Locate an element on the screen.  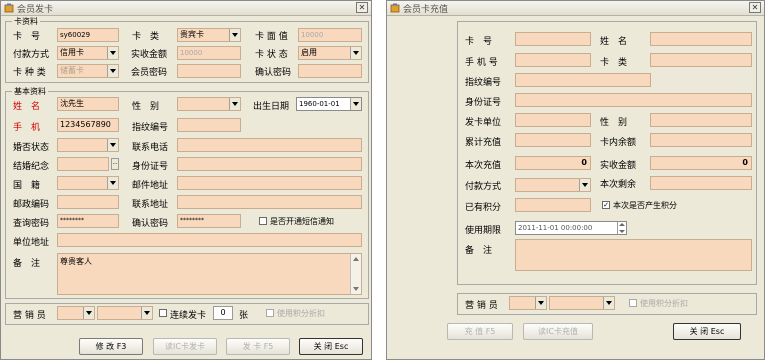
email-field is located at coordinates (269, 183).